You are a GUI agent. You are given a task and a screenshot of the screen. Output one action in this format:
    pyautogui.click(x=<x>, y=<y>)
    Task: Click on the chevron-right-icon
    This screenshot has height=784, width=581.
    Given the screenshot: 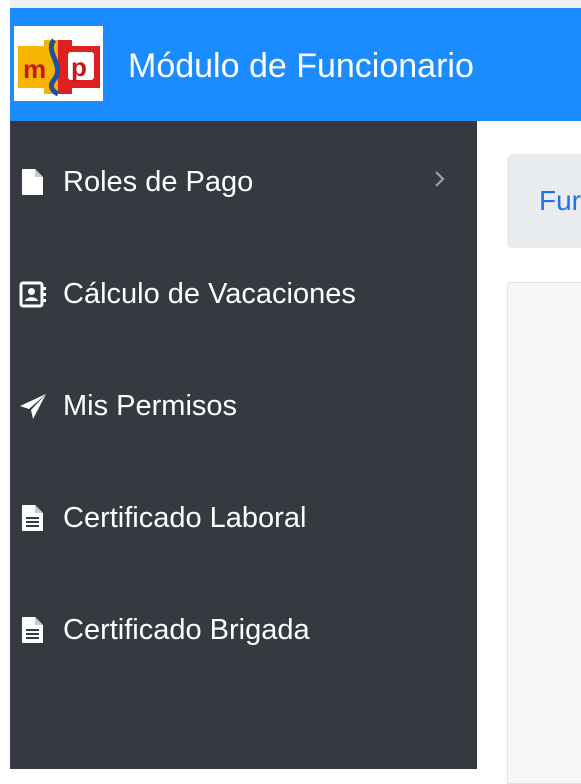 What is the action you would take?
    pyautogui.click(x=440, y=179)
    